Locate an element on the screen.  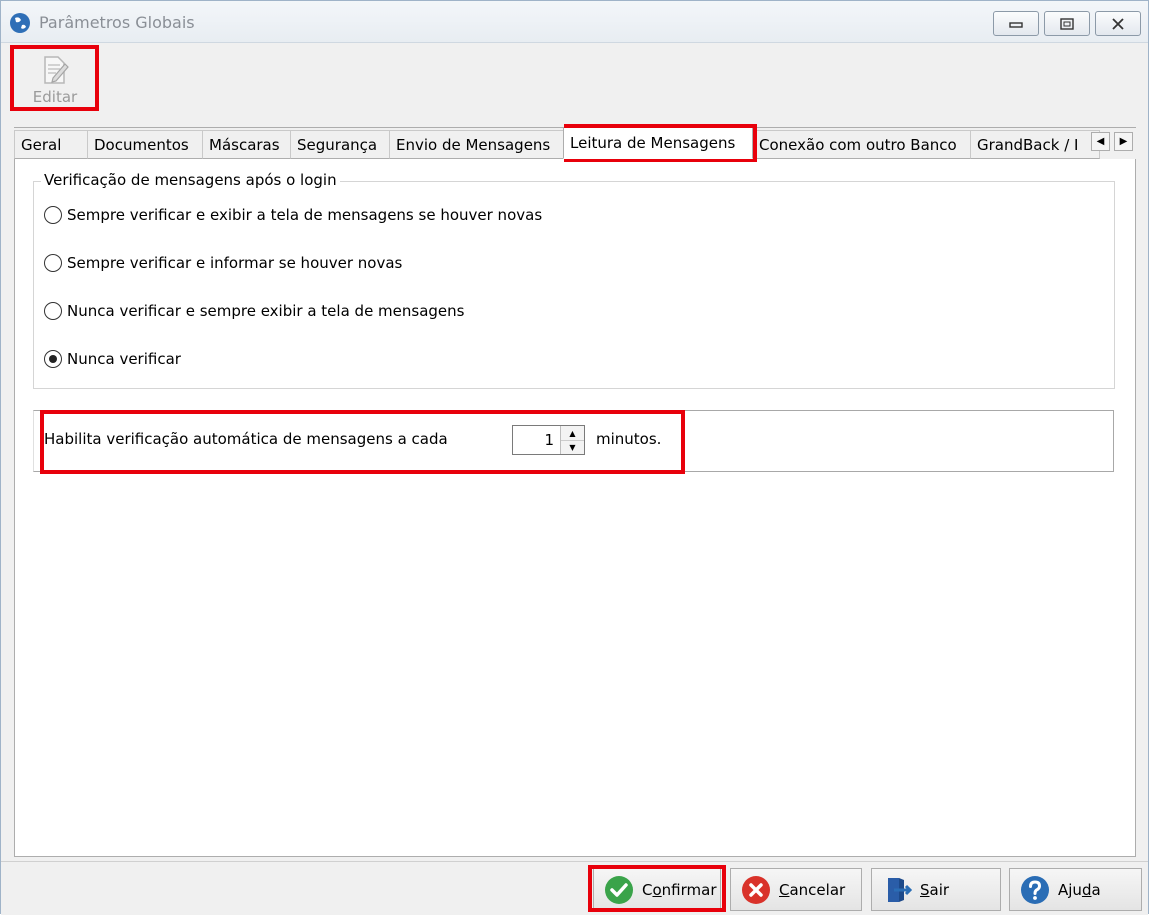
title-bar: Parâmetros Globais is located at coordinates (574, 22).